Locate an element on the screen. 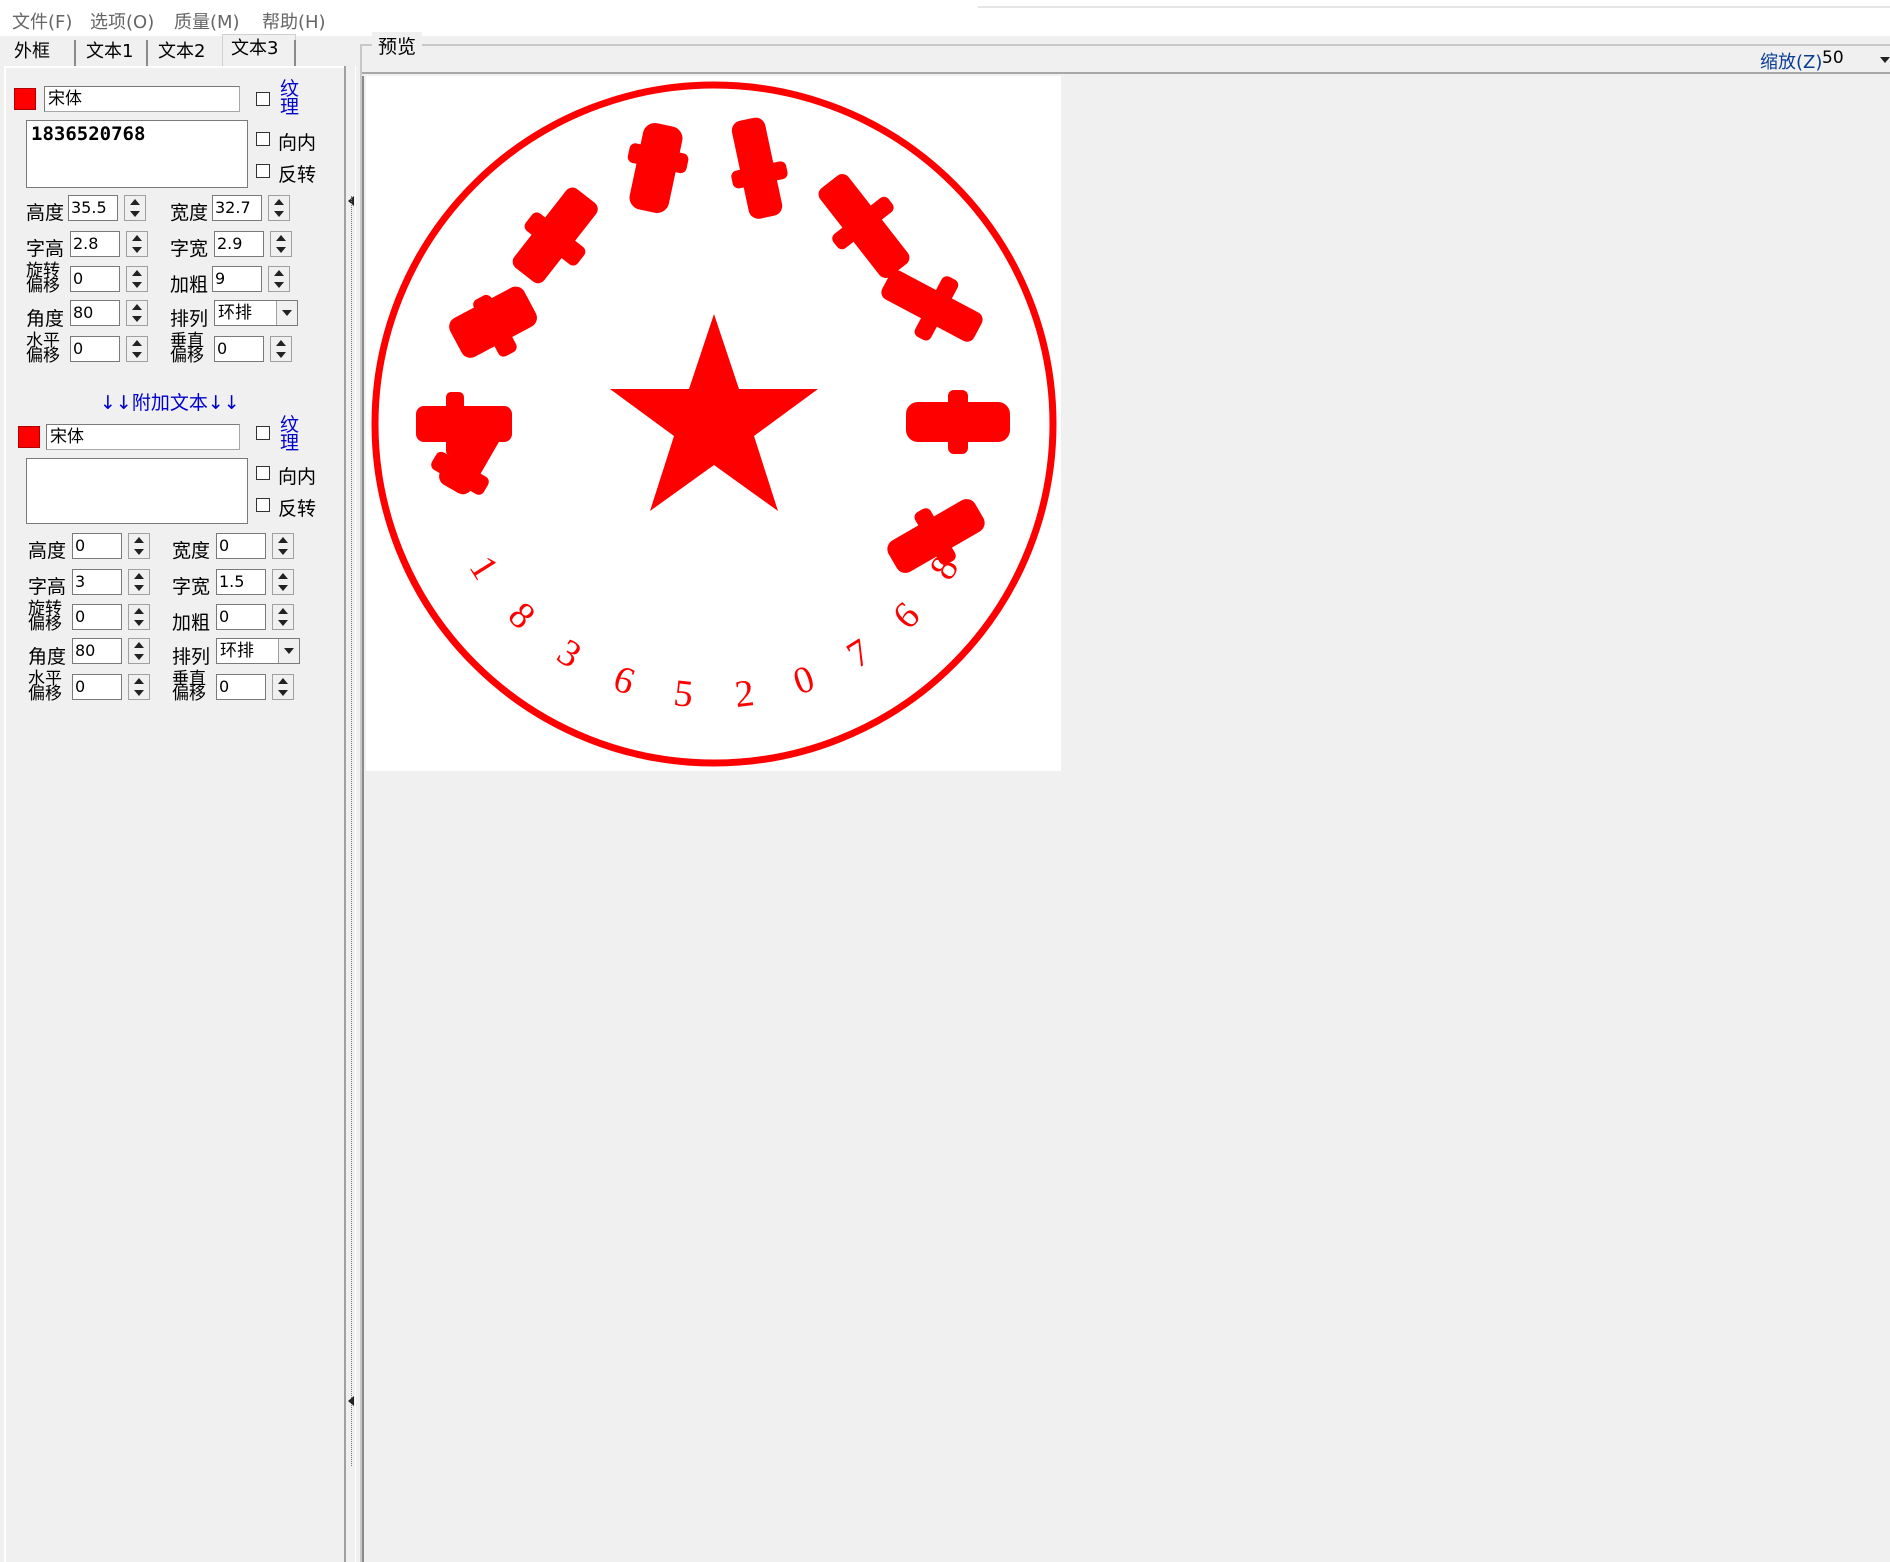 This screenshot has height=1562, width=1890. extra-bold-value: 0 is located at coordinates (241, 617).